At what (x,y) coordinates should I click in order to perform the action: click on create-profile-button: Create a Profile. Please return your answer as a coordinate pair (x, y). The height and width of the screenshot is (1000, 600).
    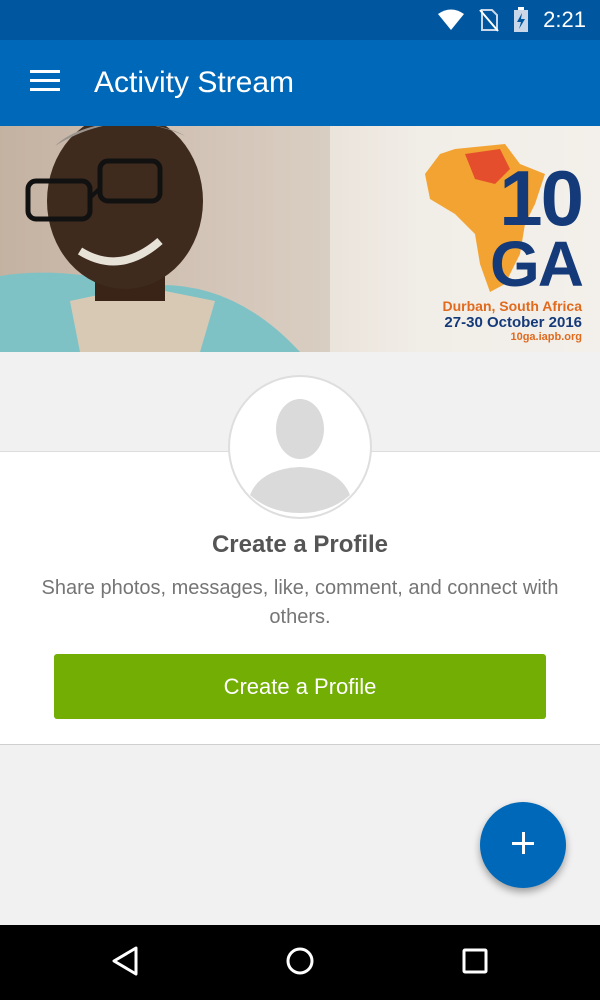
    Looking at the image, I should click on (300, 686).